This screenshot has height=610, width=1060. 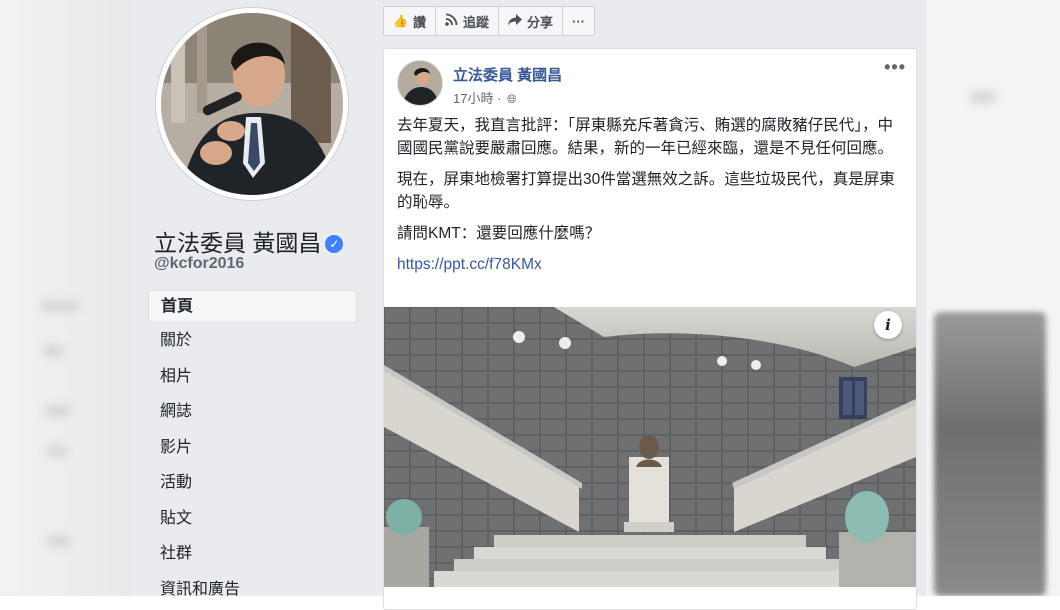 What do you see at coordinates (409, 21) in the screenshot?
I see `like-button: 👍 讚` at bounding box center [409, 21].